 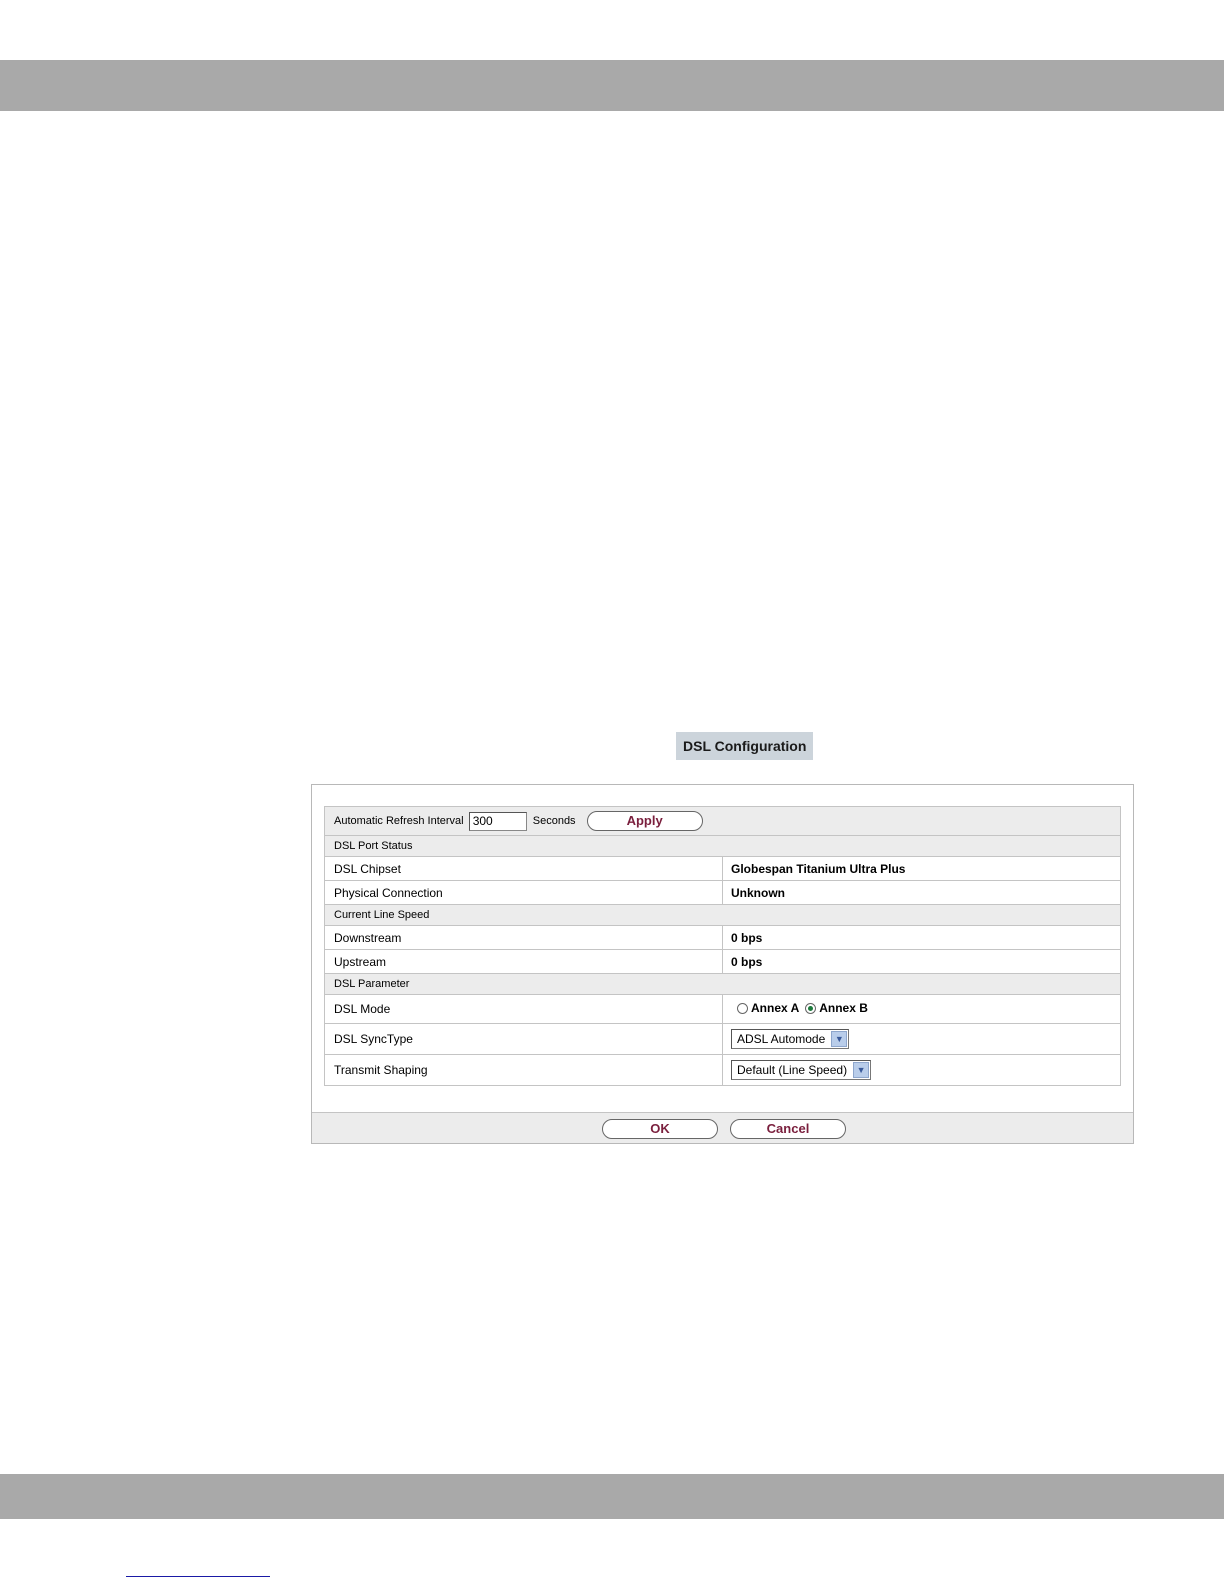 I want to click on section-header-port-status: DSL Port Status, so click(x=722, y=846).